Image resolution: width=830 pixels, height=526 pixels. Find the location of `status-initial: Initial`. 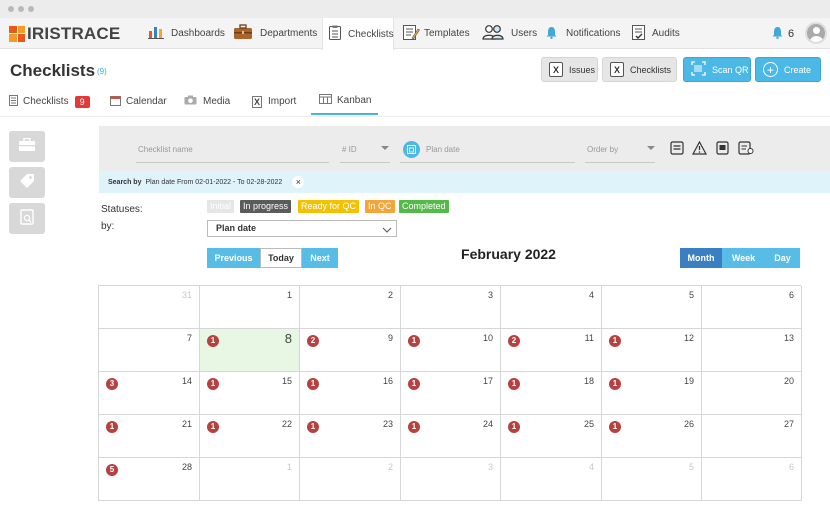

status-initial: Initial is located at coordinates (221, 206).